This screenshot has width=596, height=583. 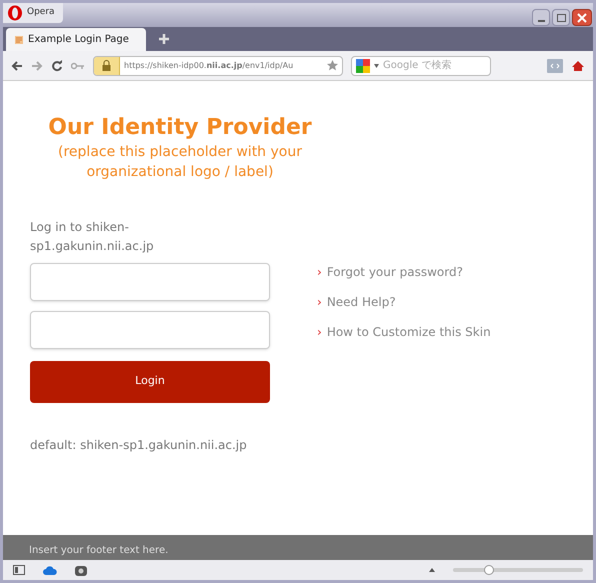 I want to click on panel-toggle-icon, so click(x=19, y=570).